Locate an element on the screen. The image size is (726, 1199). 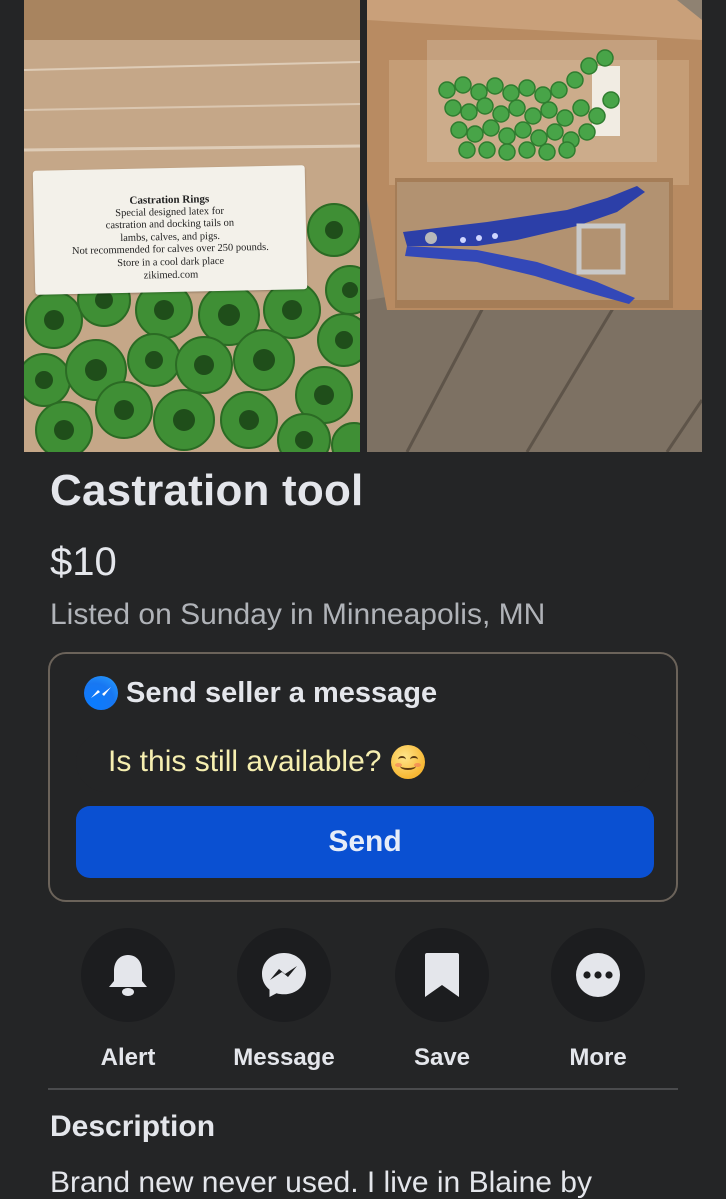
description-heading: Description is located at coordinates (133, 1126).